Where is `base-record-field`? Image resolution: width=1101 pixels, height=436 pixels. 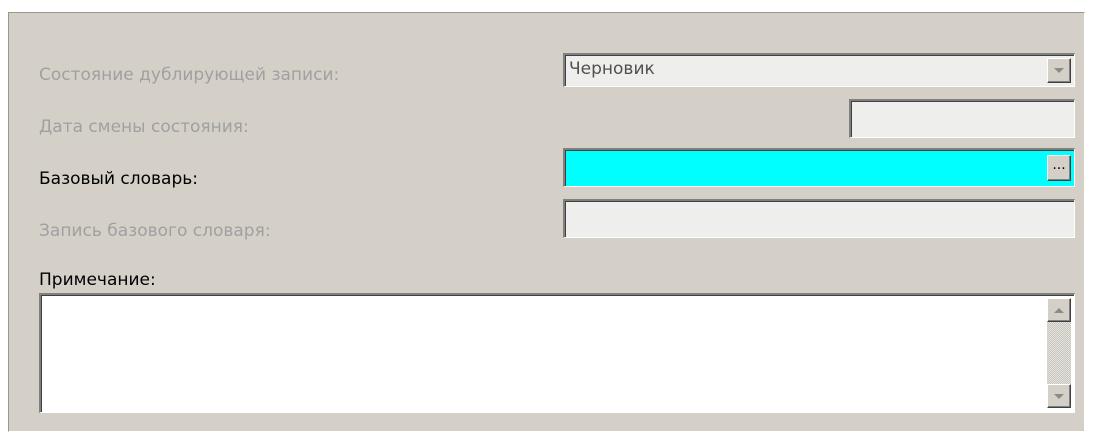
base-record-field is located at coordinates (819, 218).